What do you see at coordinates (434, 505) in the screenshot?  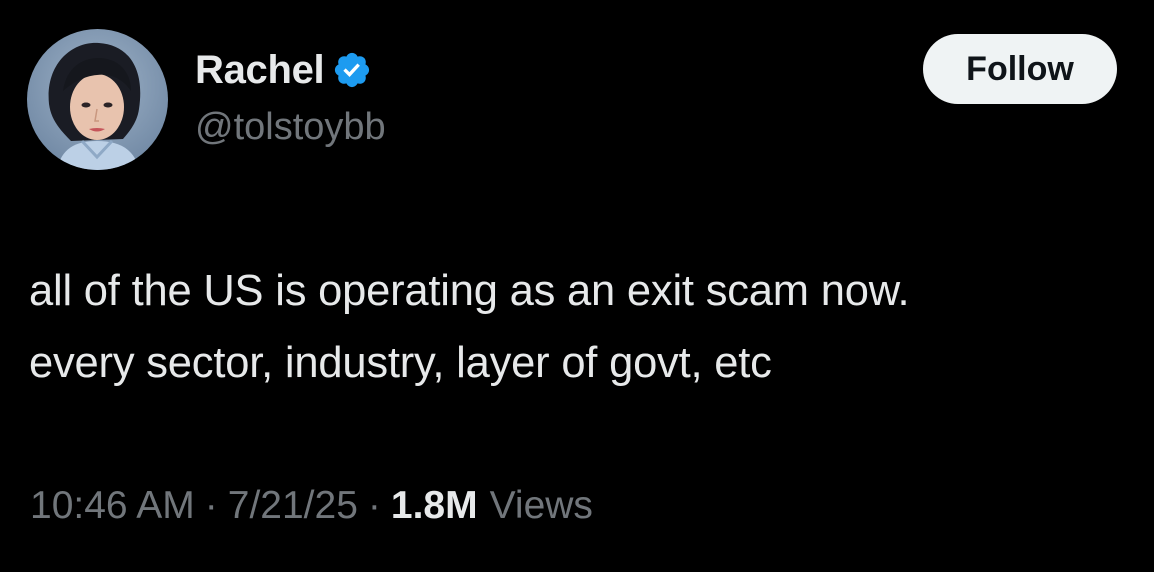 I see `views-count: 1.8M` at bounding box center [434, 505].